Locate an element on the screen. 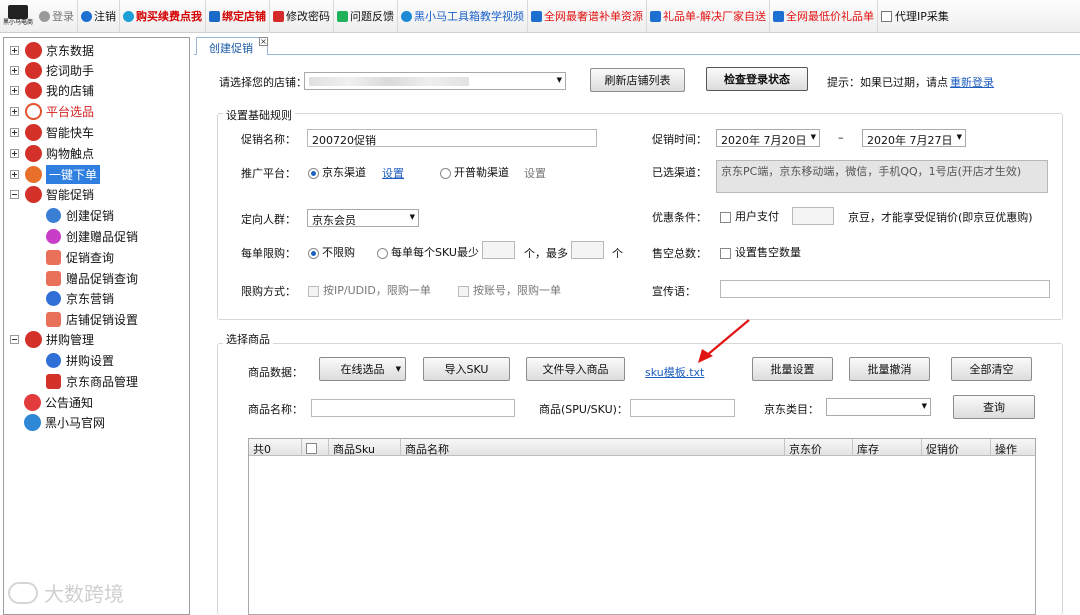  proxy-toggle: 代理IP采集 is located at coordinates (915, 16).